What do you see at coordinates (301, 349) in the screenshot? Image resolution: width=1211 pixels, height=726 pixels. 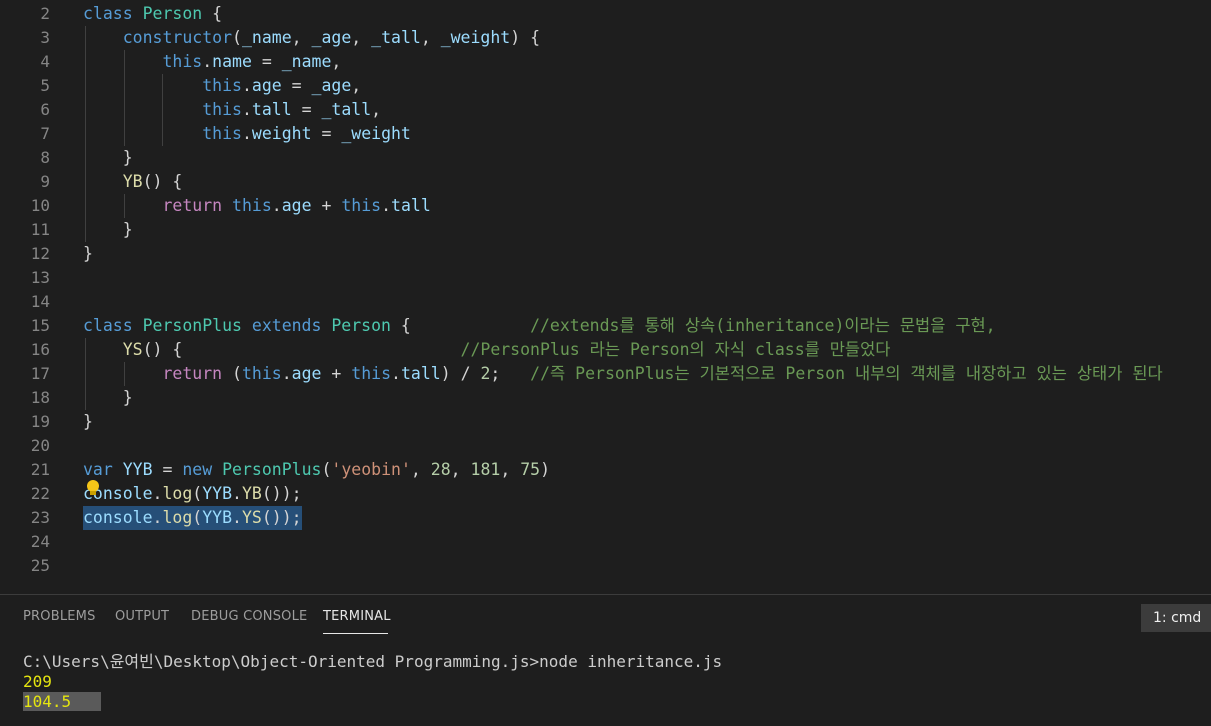 I see `code-token: () {` at bounding box center [301, 349].